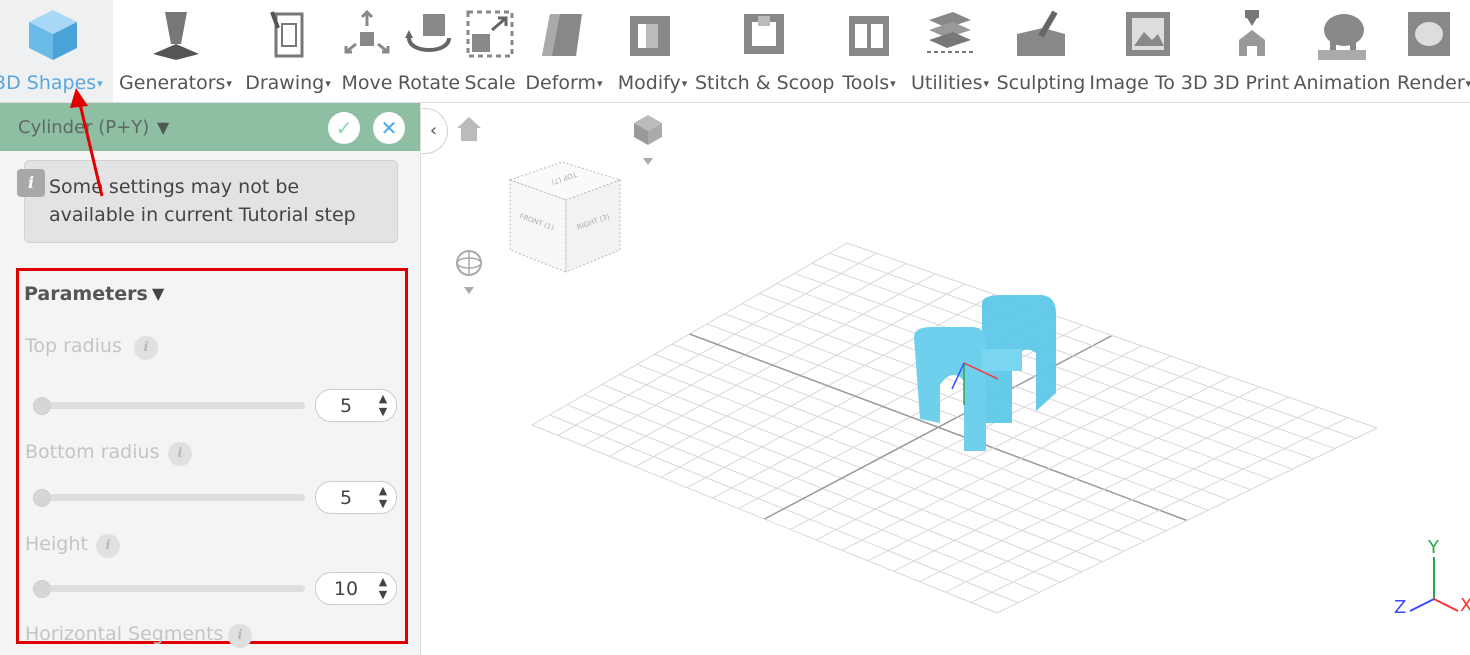 Image resolution: width=1470 pixels, height=655 pixels. Describe the element at coordinates (428, 33) in the screenshot. I see `rotate-icon` at that location.